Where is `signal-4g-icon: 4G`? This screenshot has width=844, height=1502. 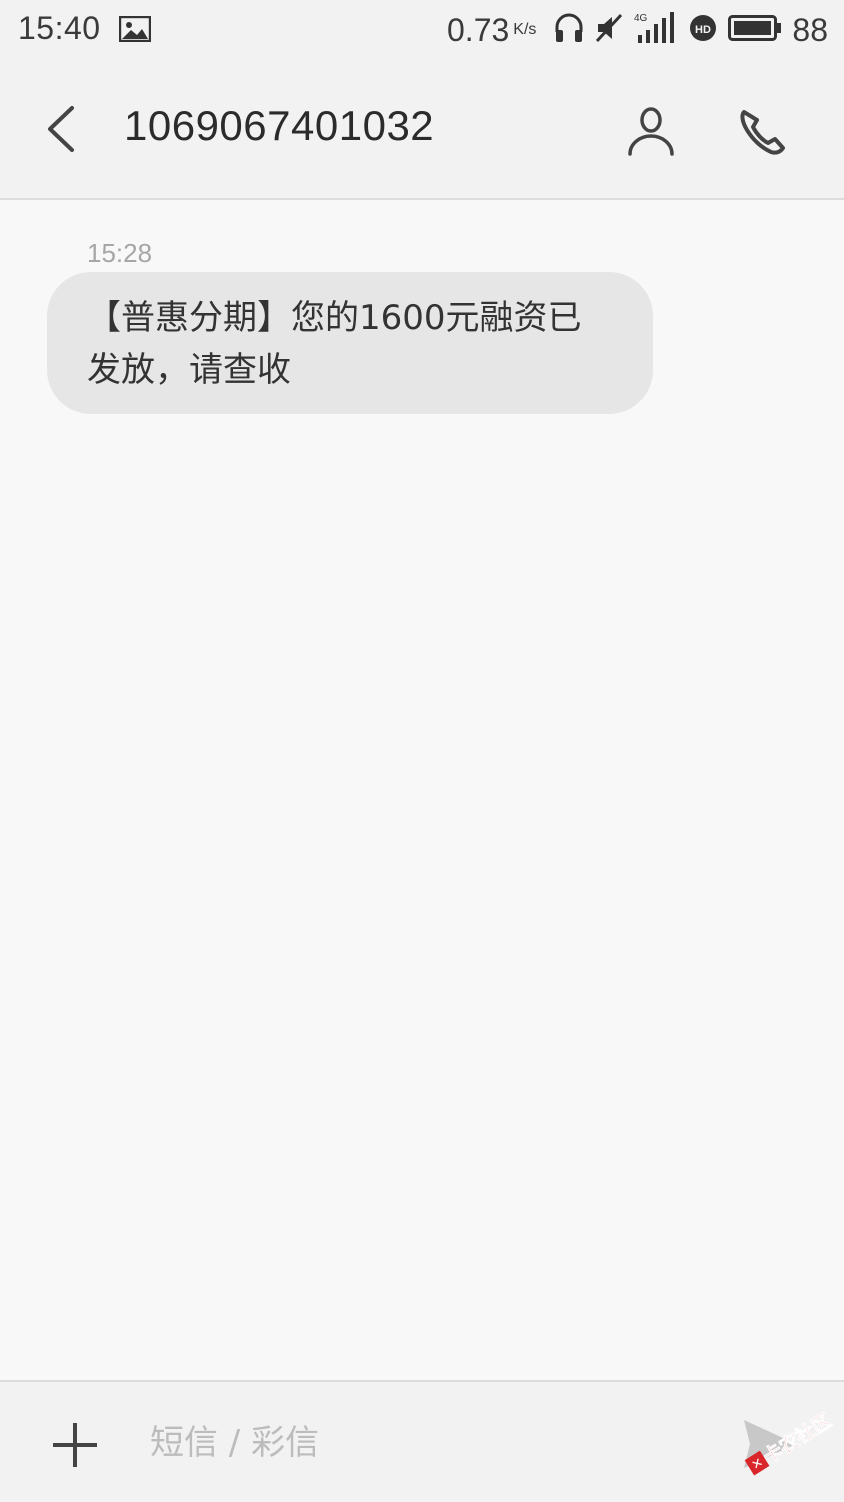
signal-4g-icon: 4G is located at coordinates (656, 30).